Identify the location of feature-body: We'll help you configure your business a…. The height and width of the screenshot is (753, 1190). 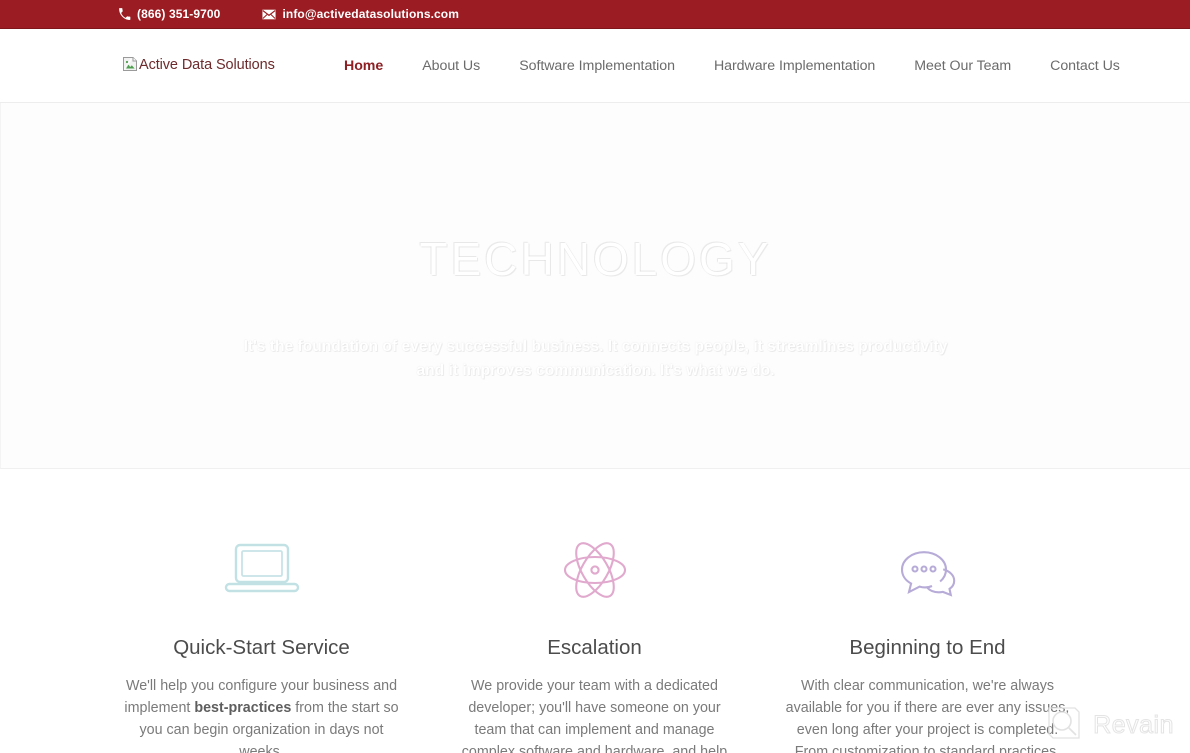
(261, 714).